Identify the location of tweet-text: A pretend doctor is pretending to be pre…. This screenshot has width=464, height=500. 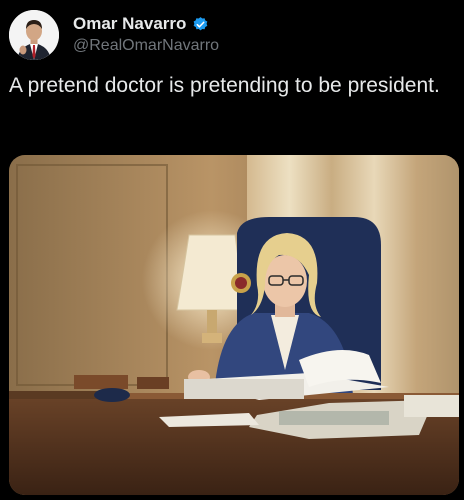
(224, 85).